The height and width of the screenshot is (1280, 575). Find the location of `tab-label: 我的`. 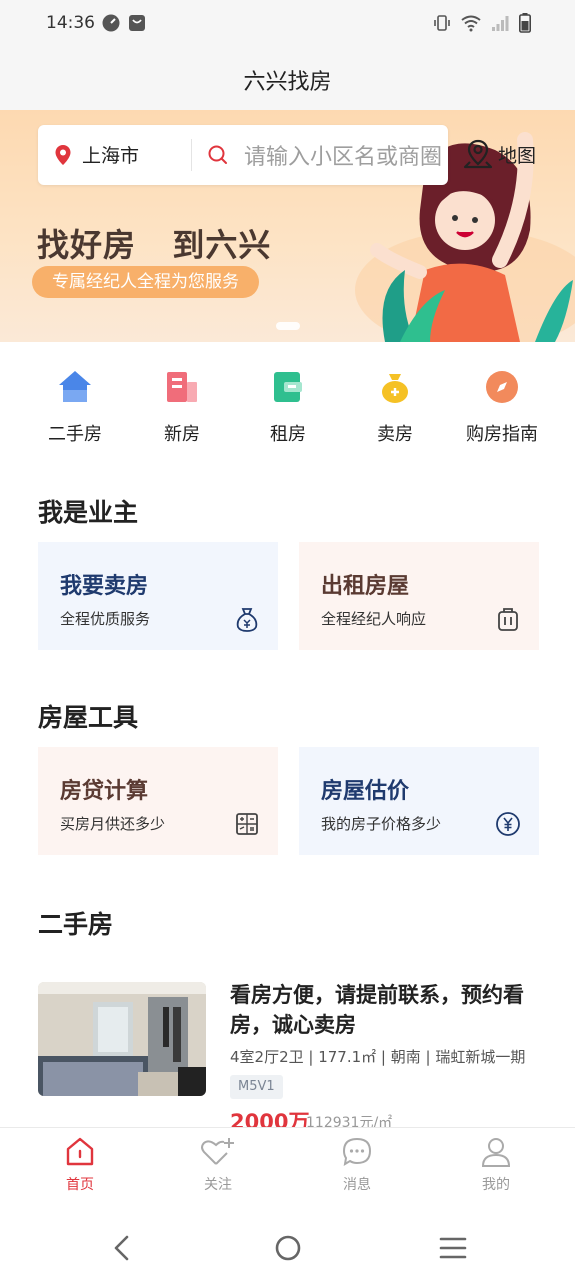

tab-label: 我的 is located at coordinates (496, 1185).